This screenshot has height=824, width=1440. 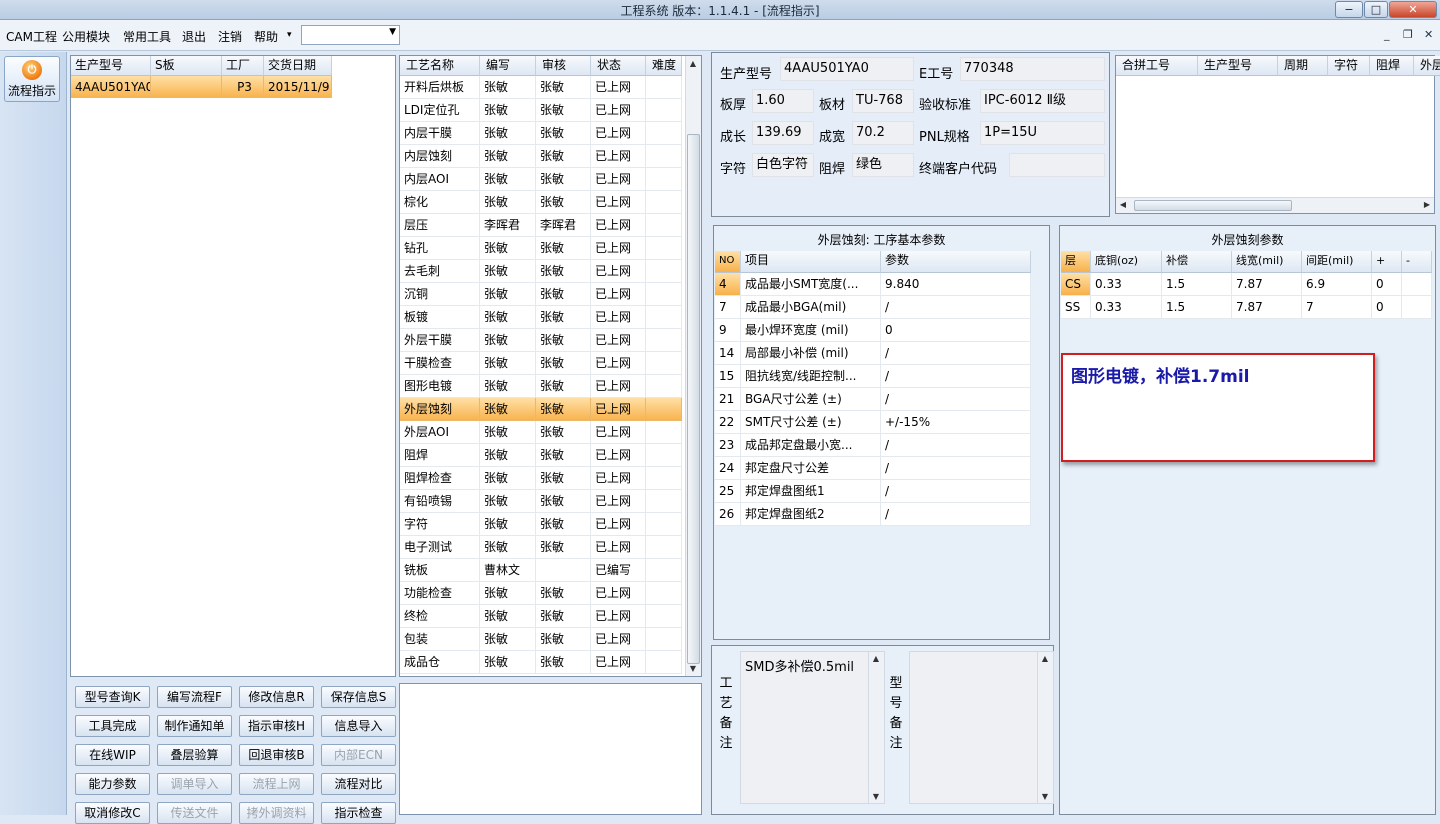 What do you see at coordinates (194, 697) in the screenshot?
I see `action-button: 编写流程F` at bounding box center [194, 697].